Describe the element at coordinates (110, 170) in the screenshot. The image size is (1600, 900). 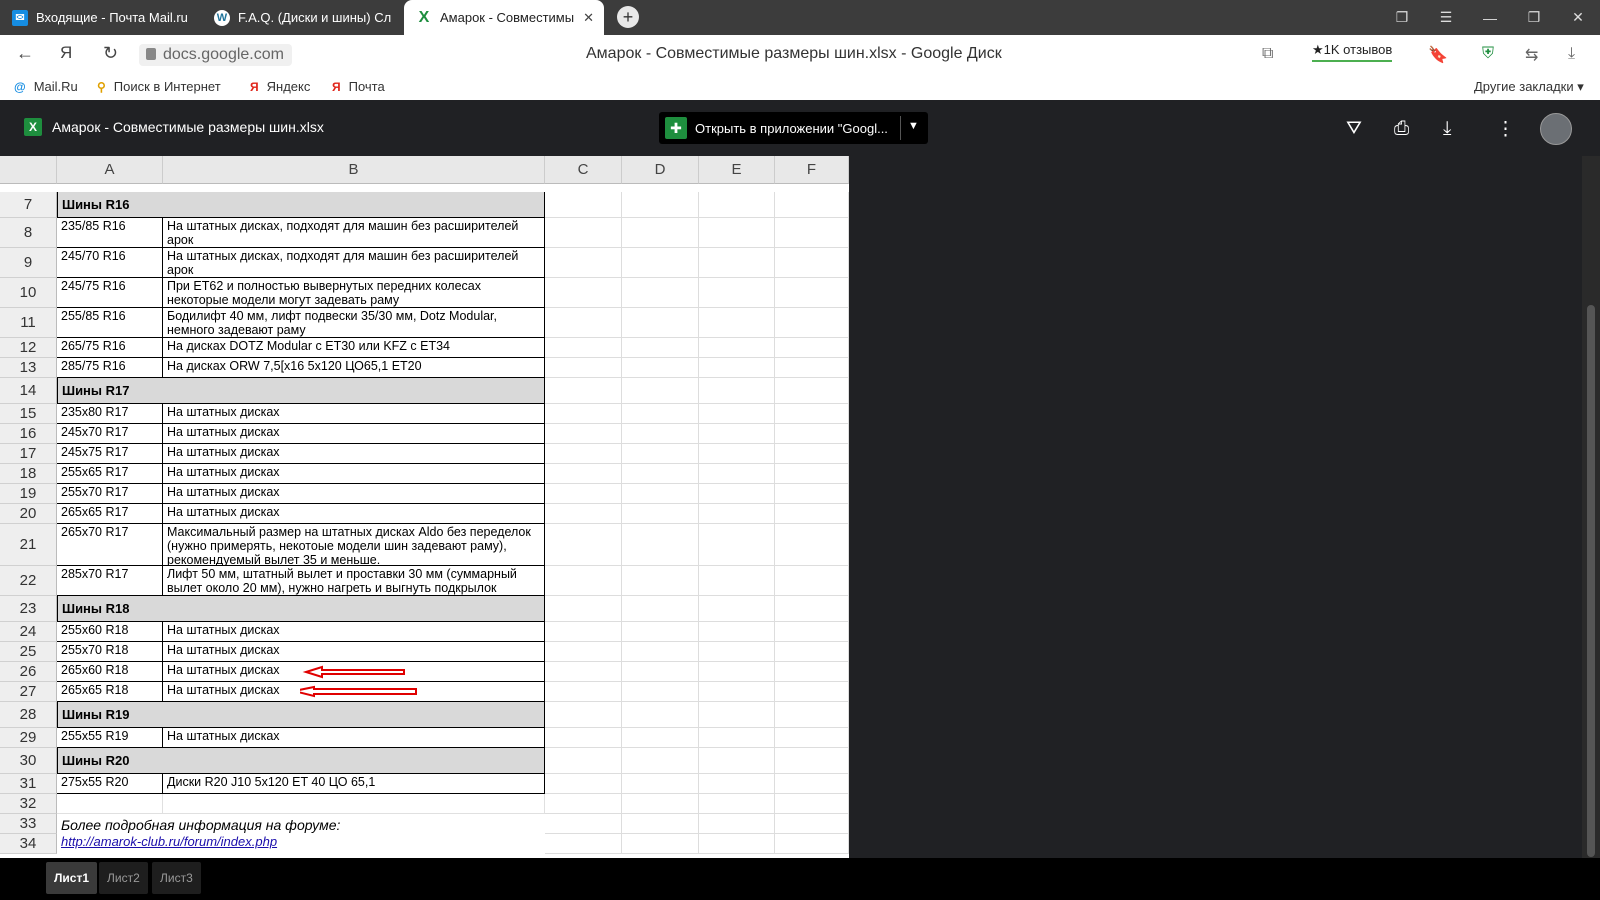
I see `column-header-a: A` at that location.